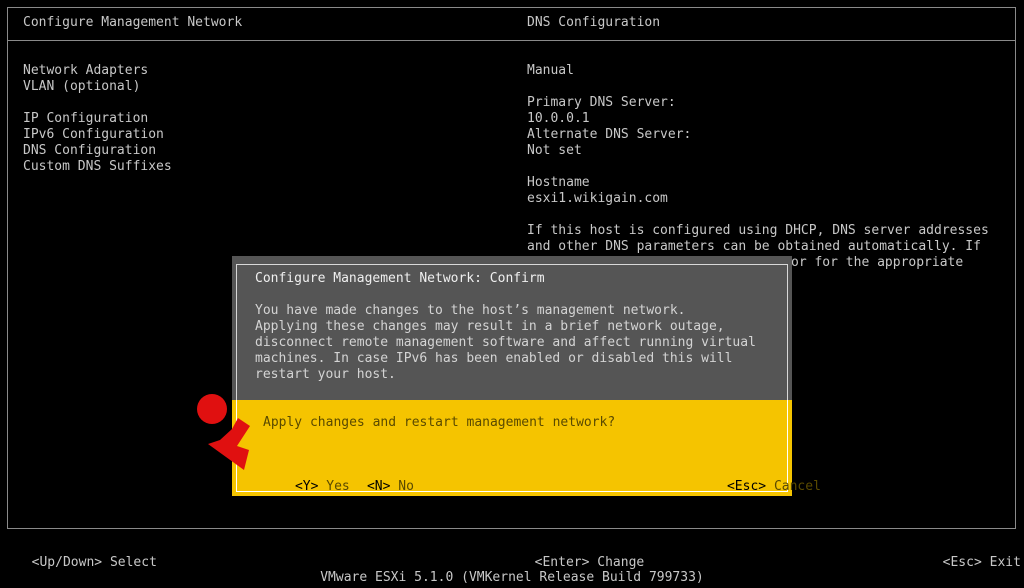  Describe the element at coordinates (89, 151) in the screenshot. I see `menu-item-dns-configuration: DNS Configuration` at that location.